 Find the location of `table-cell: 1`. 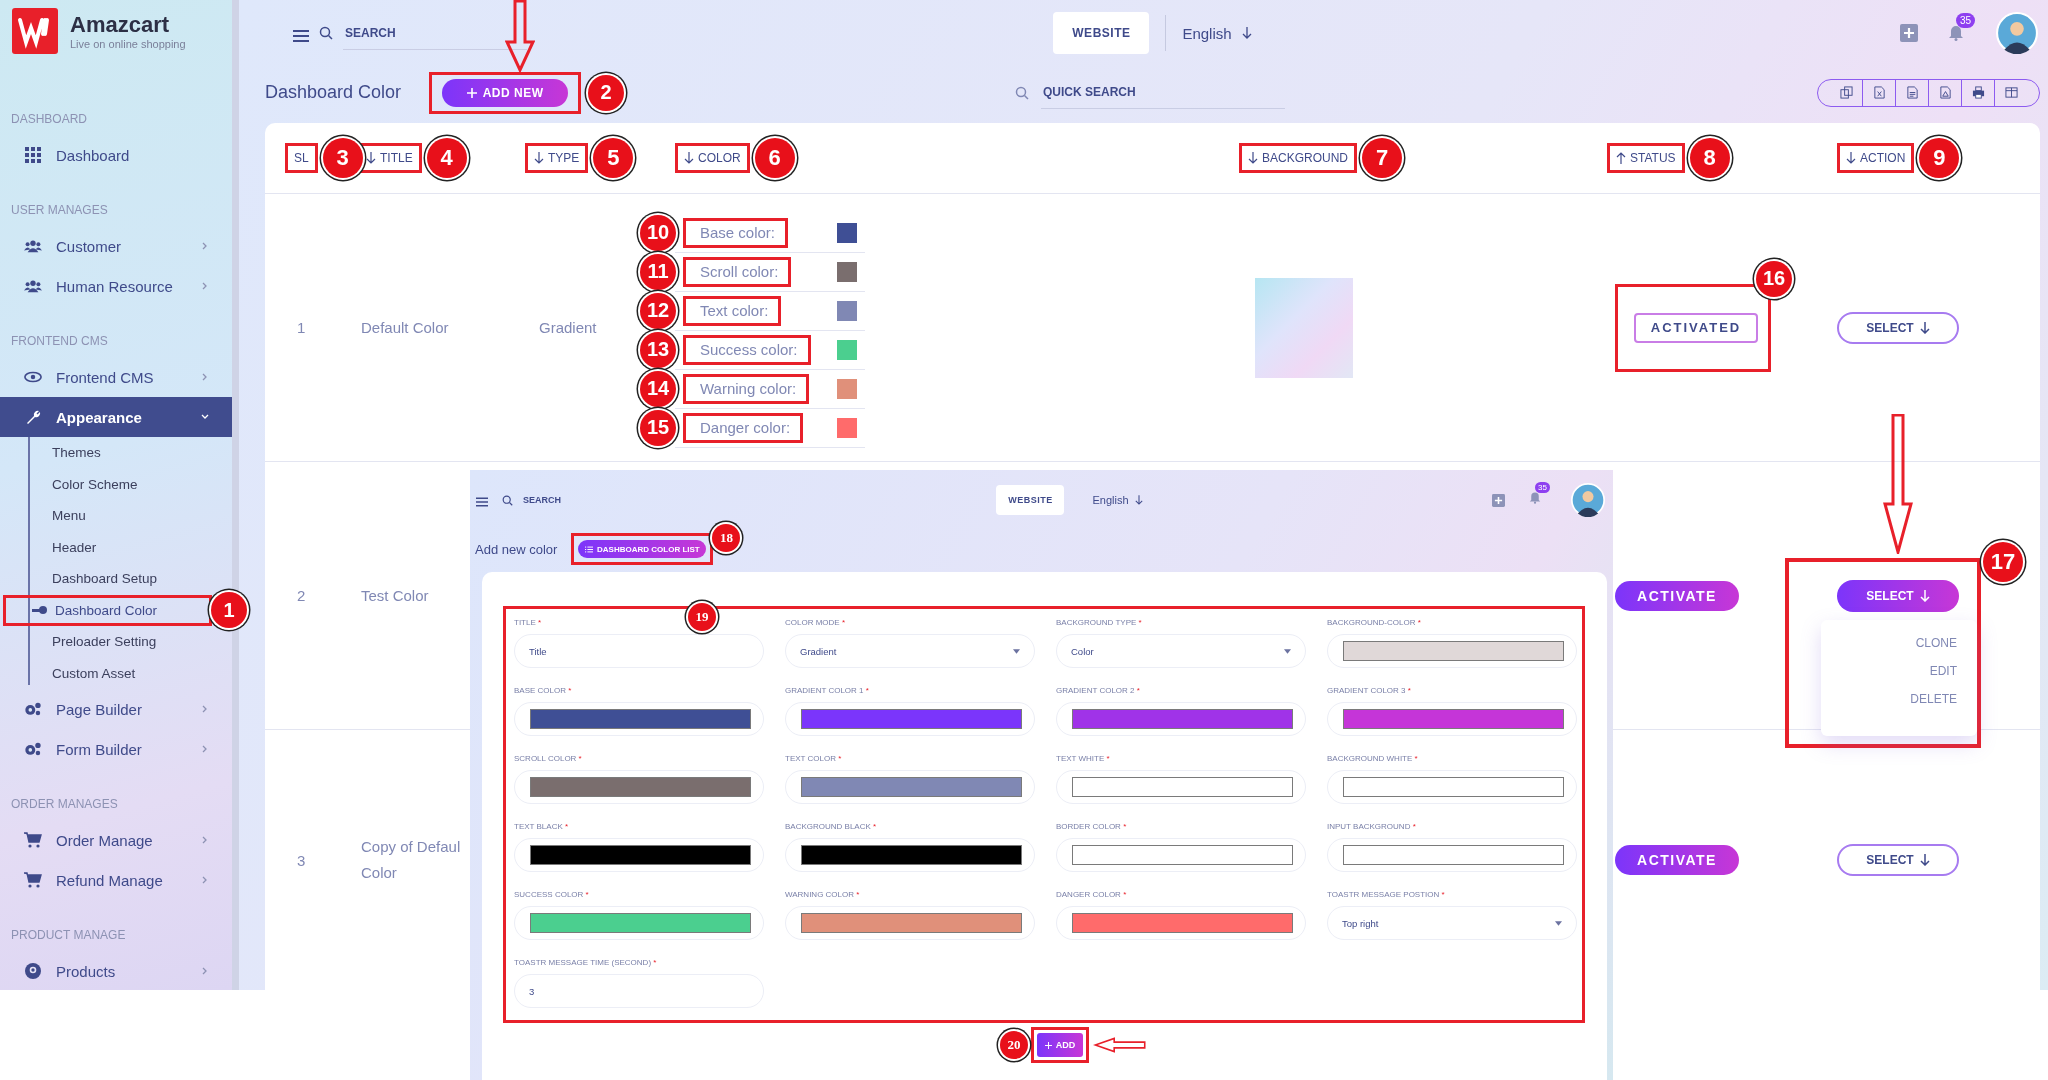

table-cell: 1 is located at coordinates (301, 327).